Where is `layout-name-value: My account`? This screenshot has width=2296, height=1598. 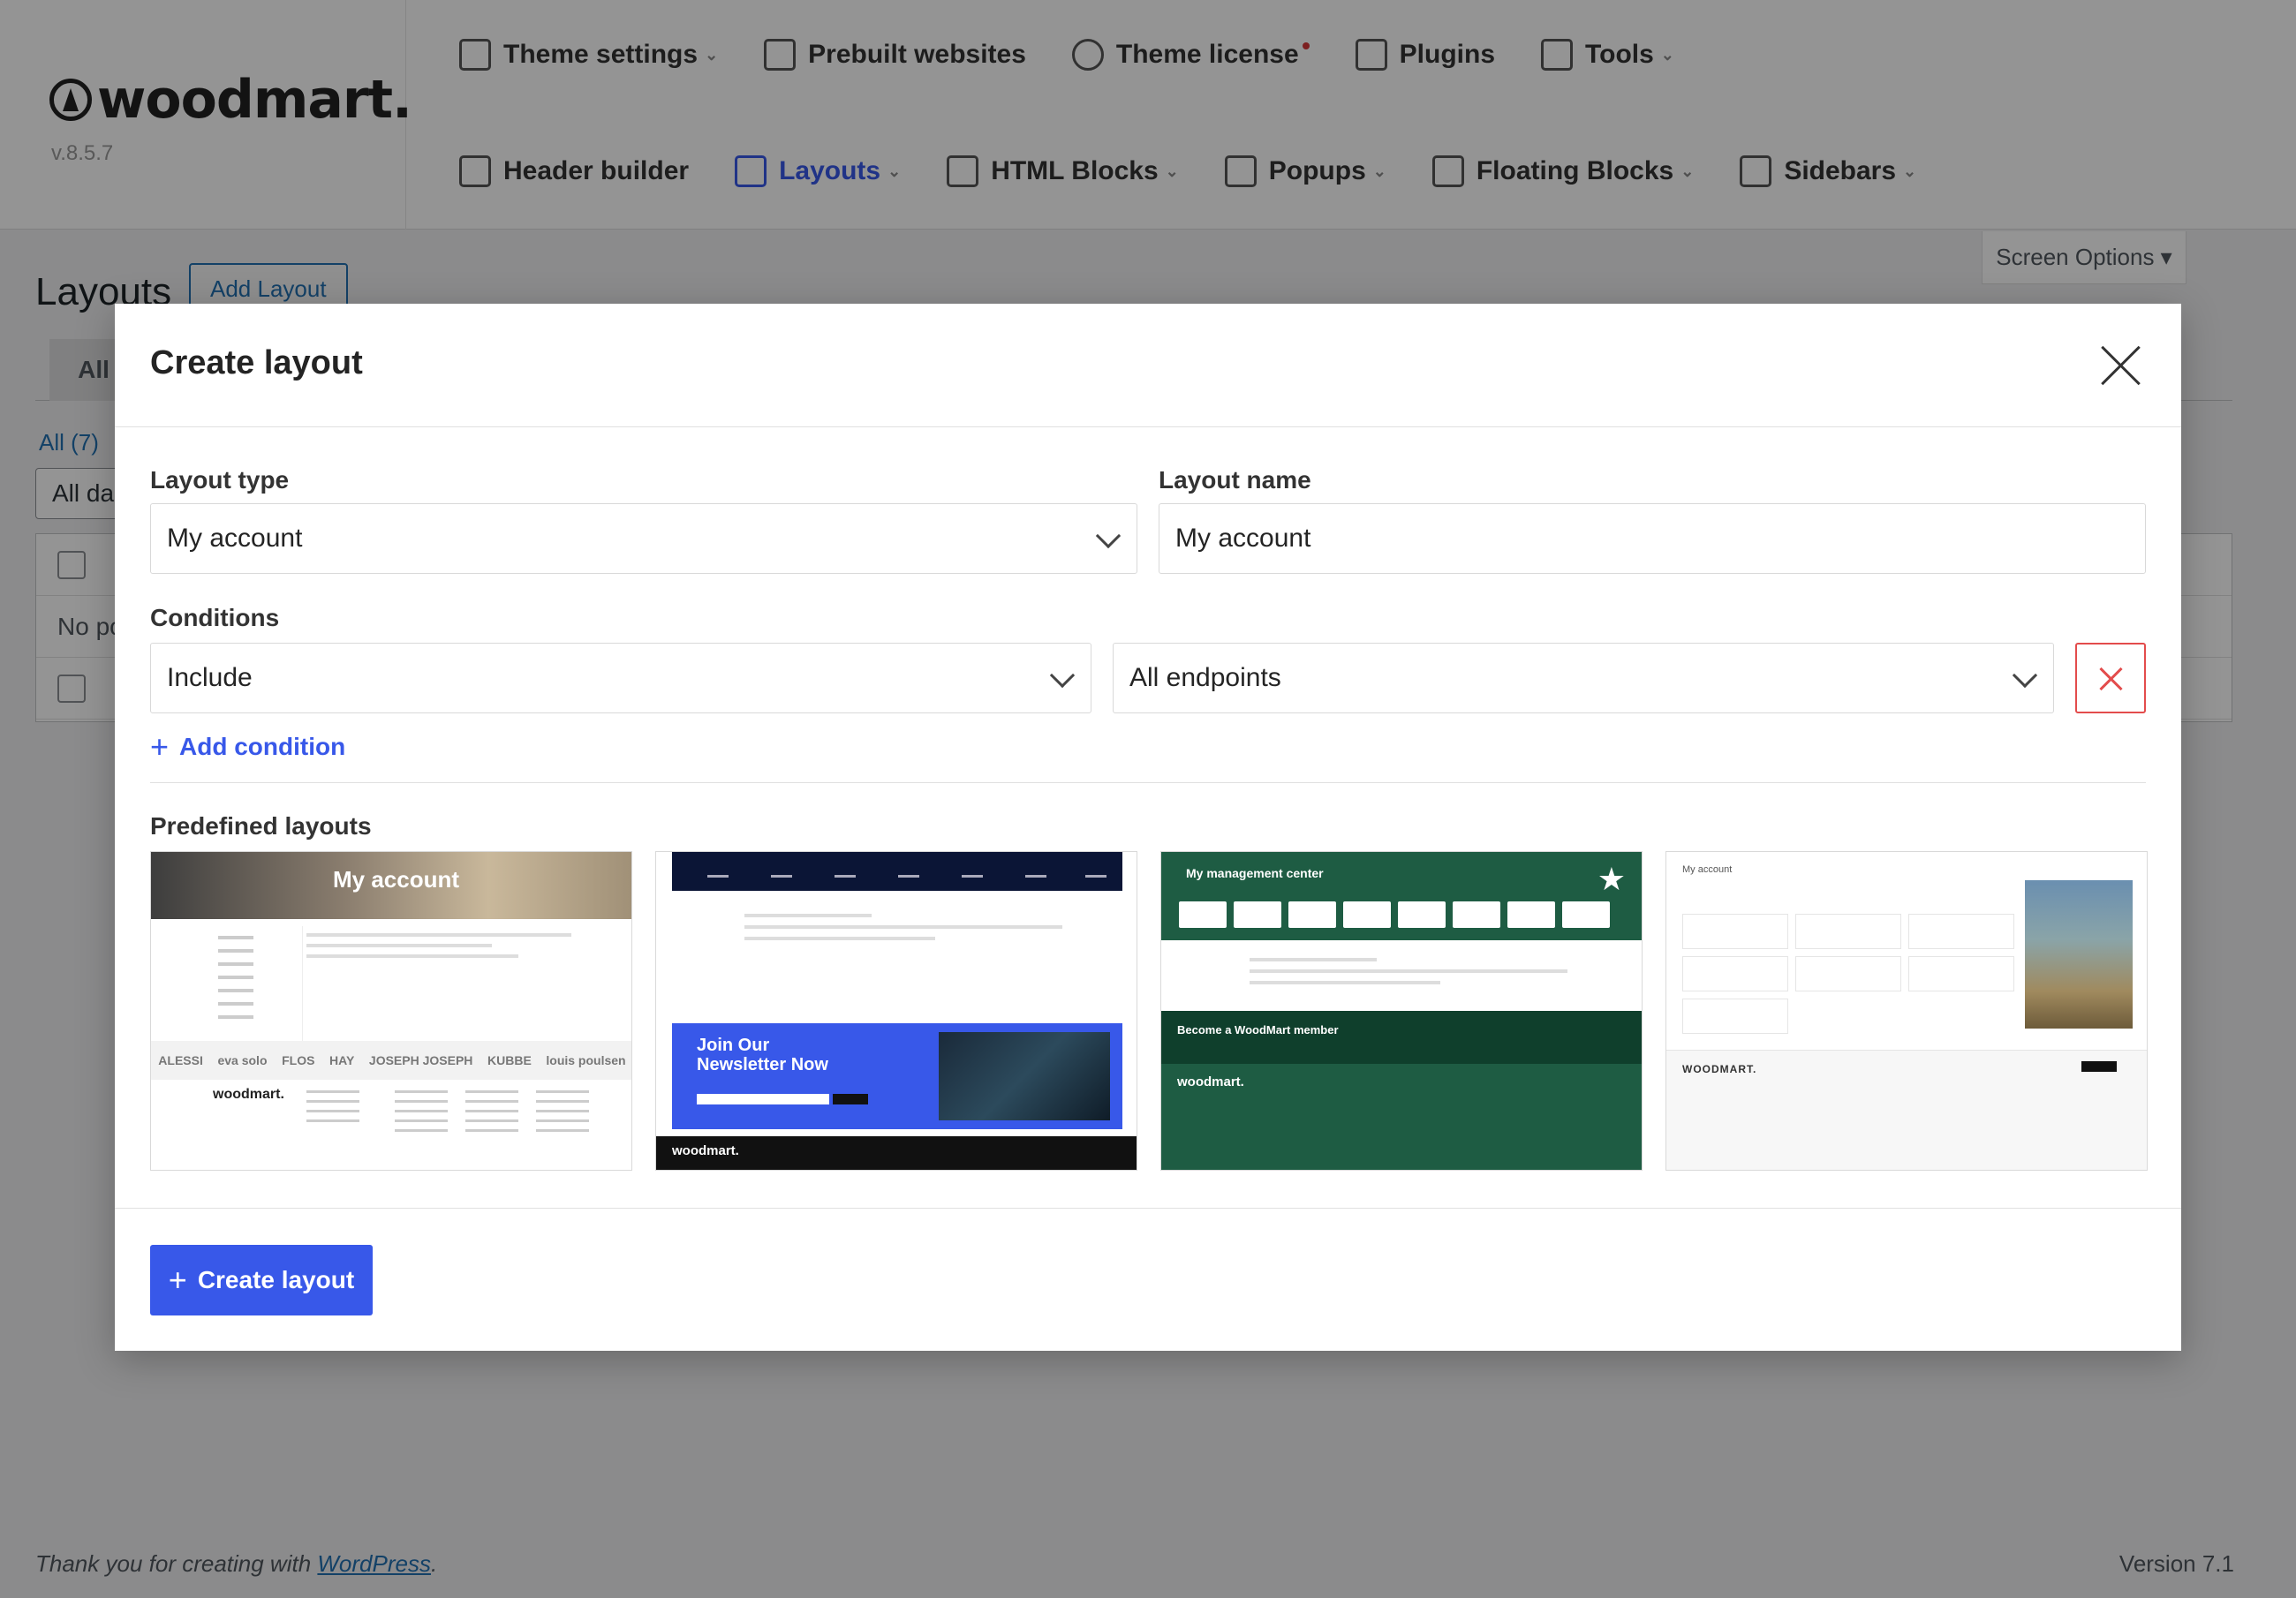 layout-name-value: My account is located at coordinates (1243, 538).